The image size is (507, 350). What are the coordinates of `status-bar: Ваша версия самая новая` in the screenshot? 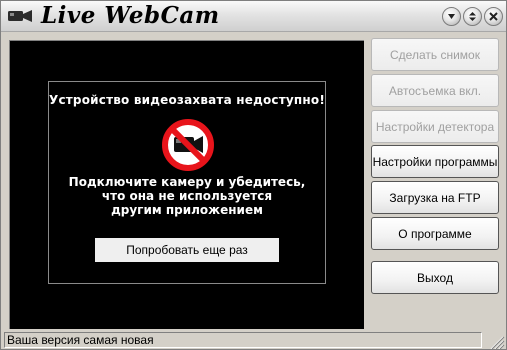 It's located at (243, 340).